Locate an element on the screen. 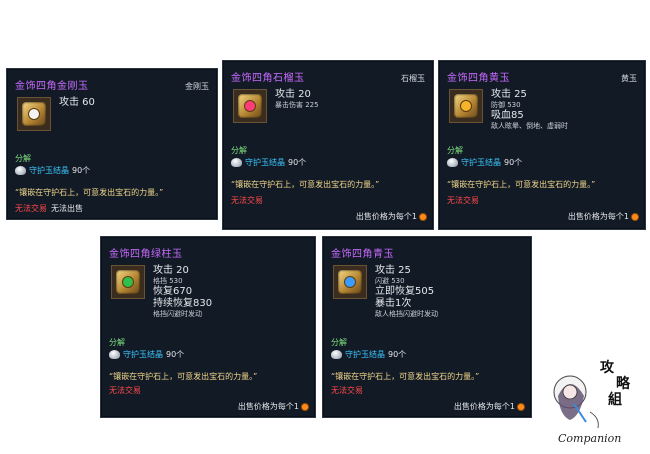 This screenshot has height=454, width=650. item-type: 黄玉 is located at coordinates (629, 78).